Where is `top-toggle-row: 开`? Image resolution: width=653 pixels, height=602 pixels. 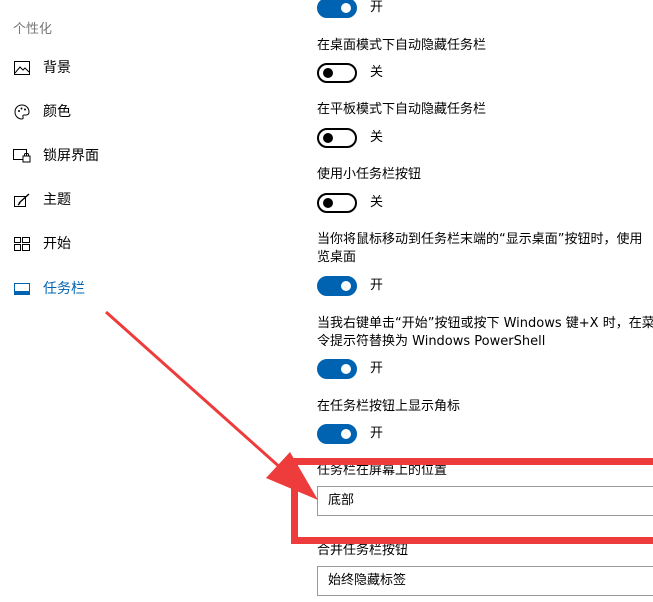
top-toggle-row: 开 is located at coordinates (350, 9).